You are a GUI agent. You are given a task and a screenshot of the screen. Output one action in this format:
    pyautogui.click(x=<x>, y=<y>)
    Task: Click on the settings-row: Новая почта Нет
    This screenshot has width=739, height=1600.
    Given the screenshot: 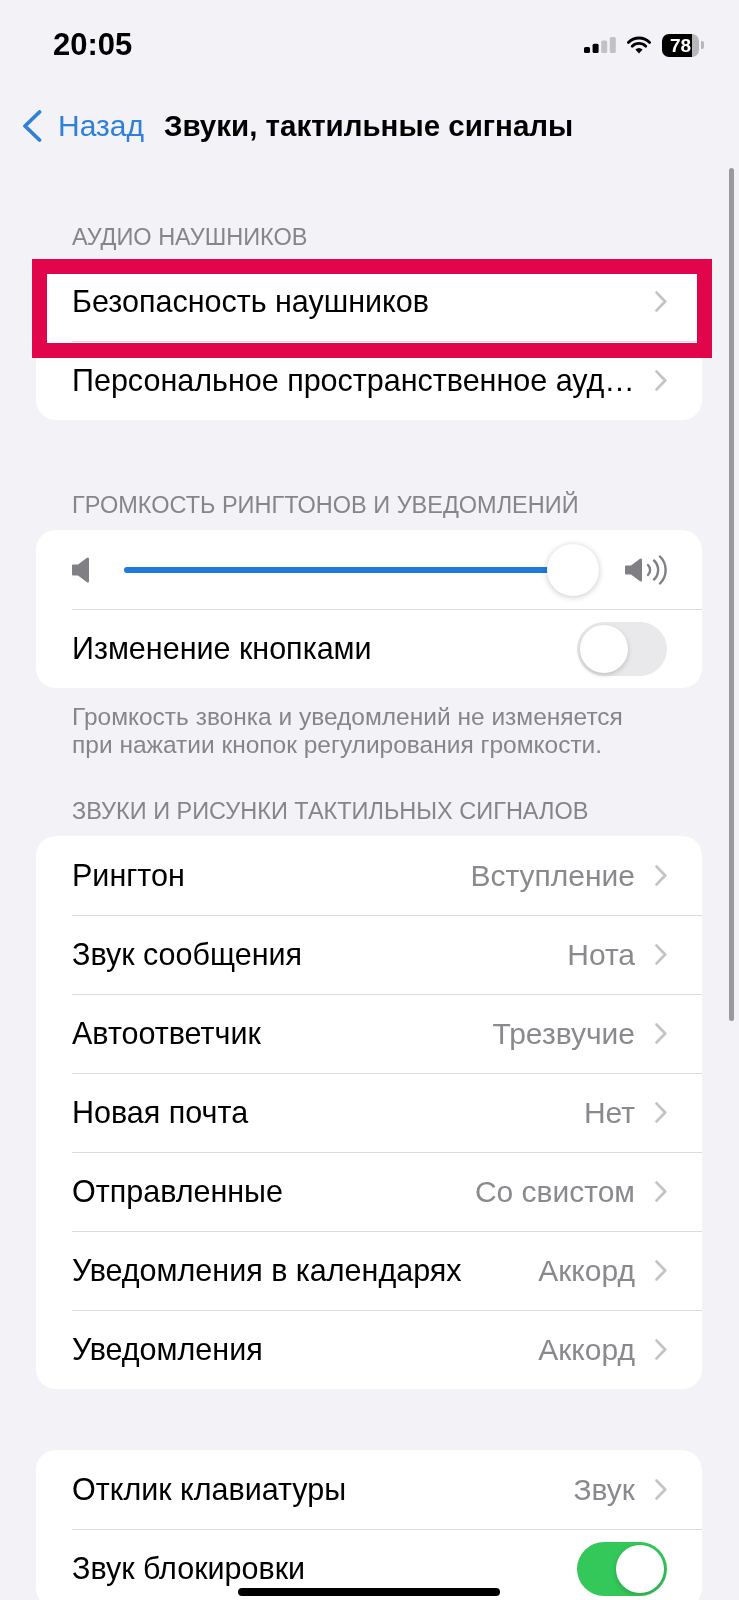 What is the action you would take?
    pyautogui.click(x=369, y=1112)
    